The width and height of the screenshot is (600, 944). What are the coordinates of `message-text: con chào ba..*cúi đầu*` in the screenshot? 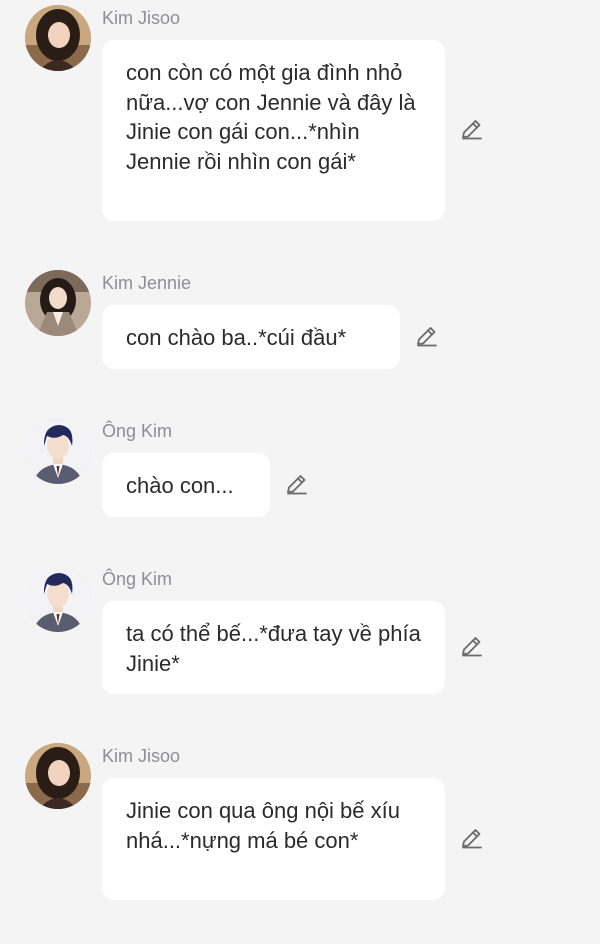 It's located at (236, 337).